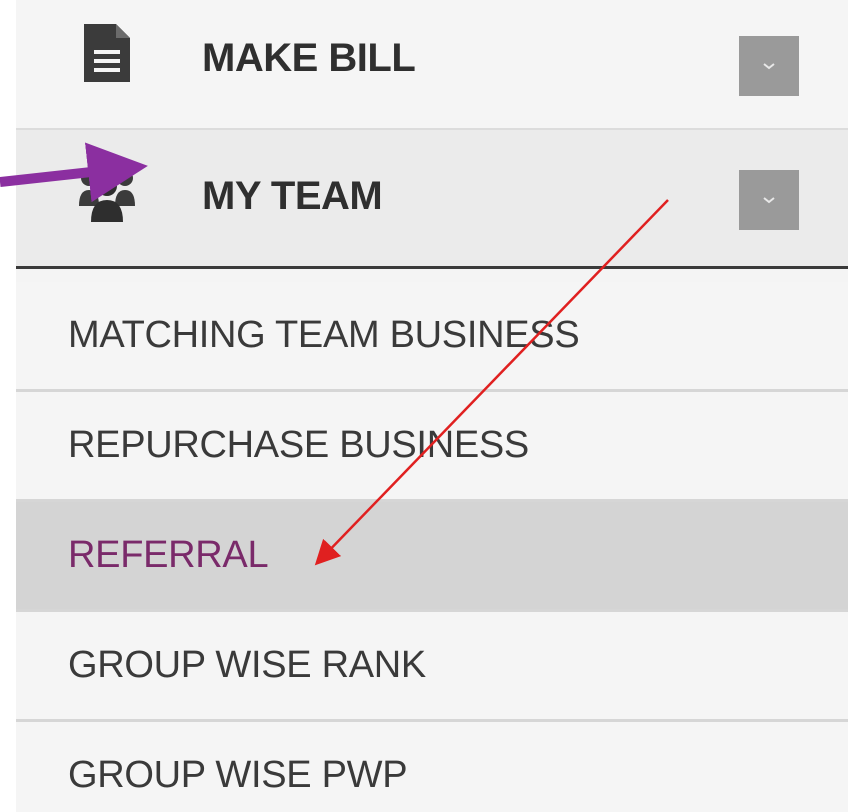 Image resolution: width=848 pixels, height=812 pixels. I want to click on submenu-item-label: REPURCHASE BUSINESS, so click(298, 445).